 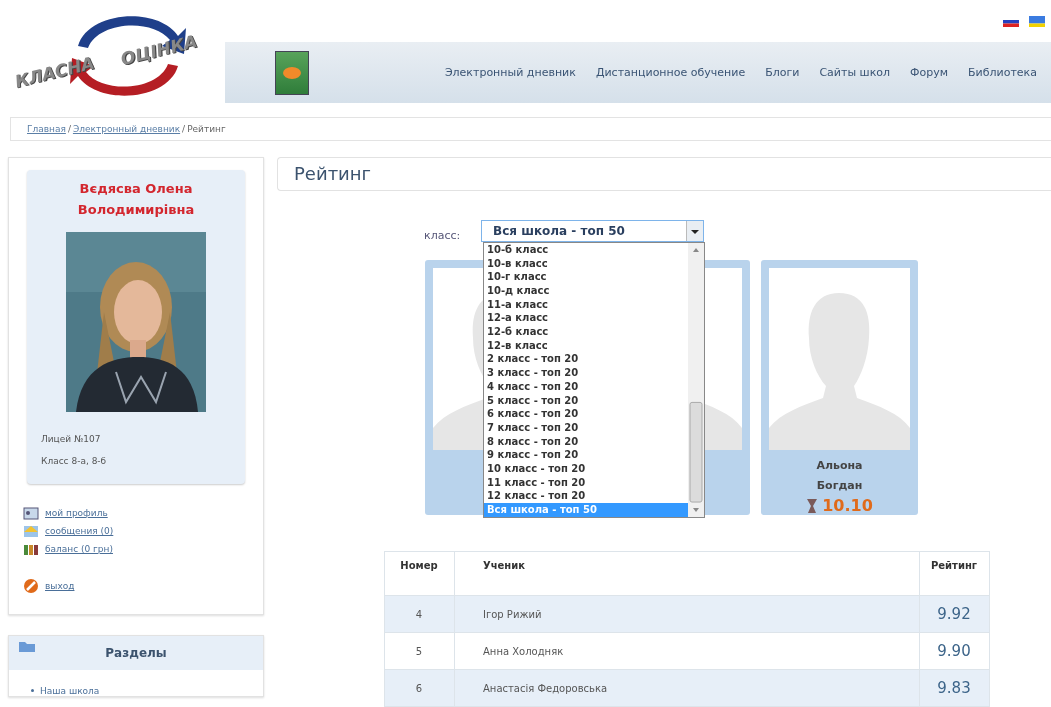 What do you see at coordinates (76, 513) in the screenshot?
I see `profile-link: мой профиль` at bounding box center [76, 513].